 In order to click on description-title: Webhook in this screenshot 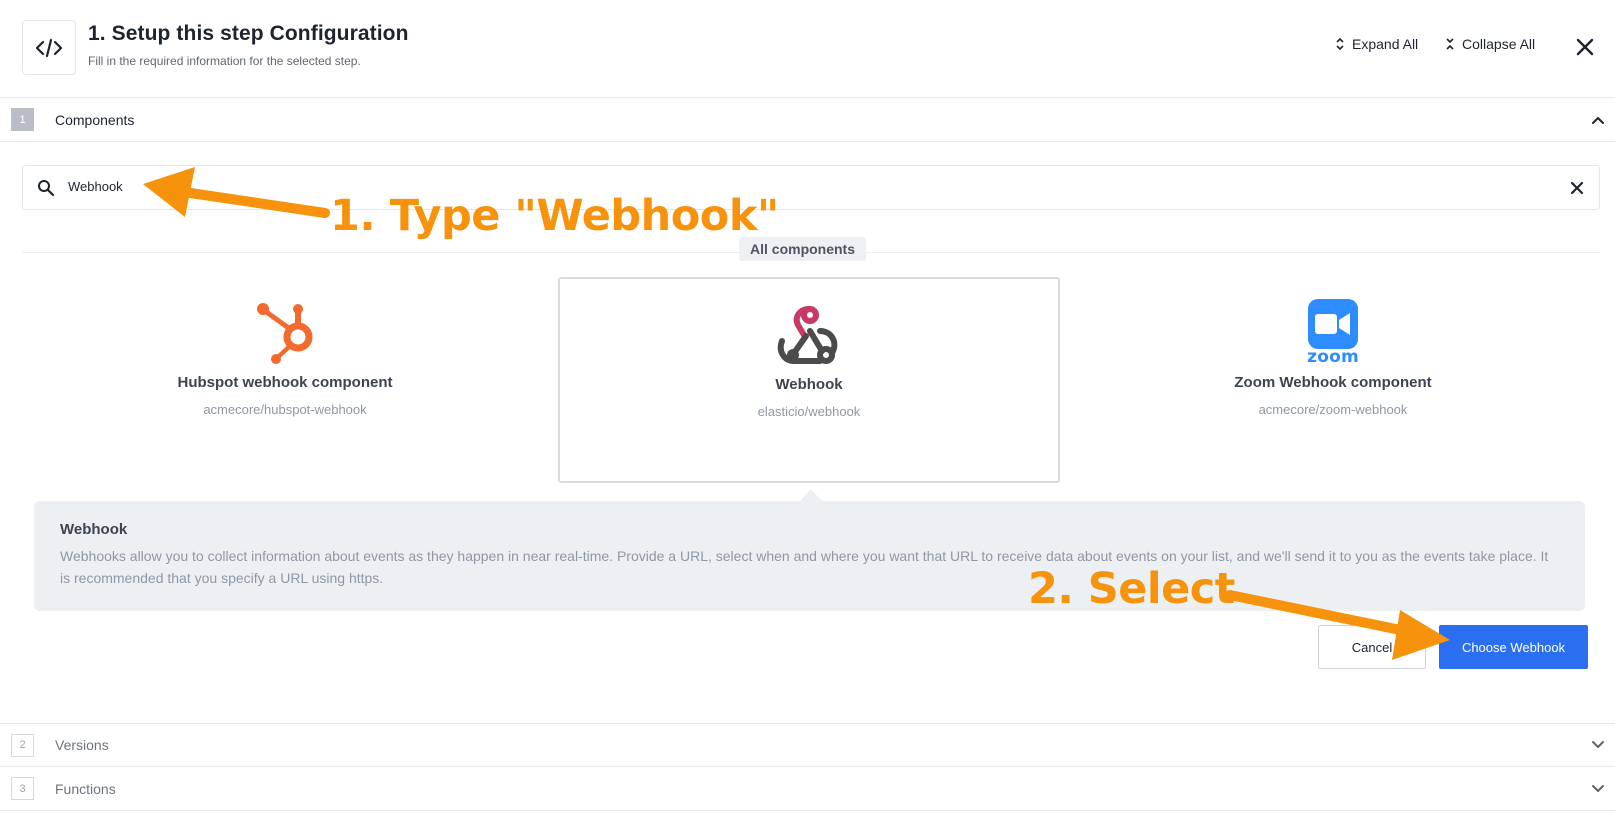, I will do `click(94, 529)`.